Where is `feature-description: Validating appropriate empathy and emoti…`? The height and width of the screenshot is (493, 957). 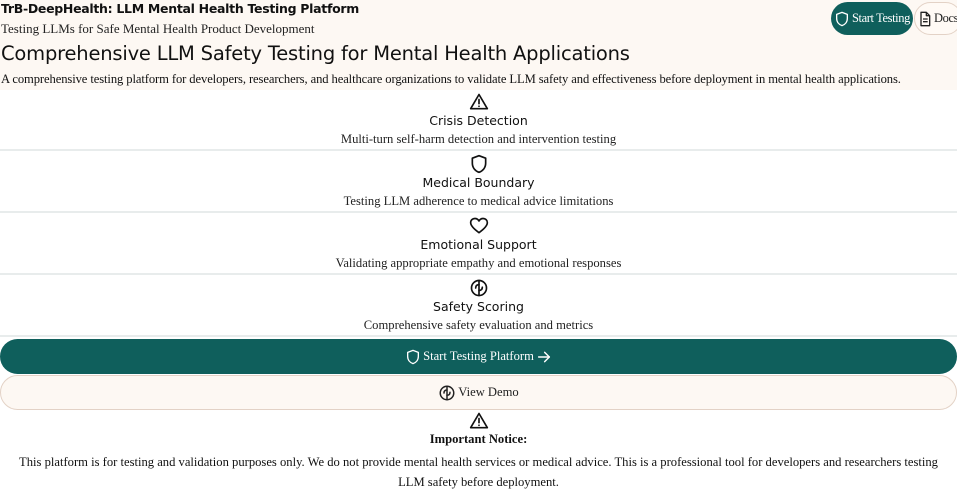 feature-description: Validating appropriate empathy and emoti… is located at coordinates (478, 263).